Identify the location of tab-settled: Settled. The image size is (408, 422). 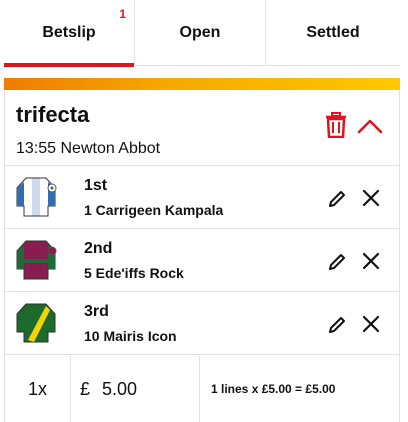
(333, 33).